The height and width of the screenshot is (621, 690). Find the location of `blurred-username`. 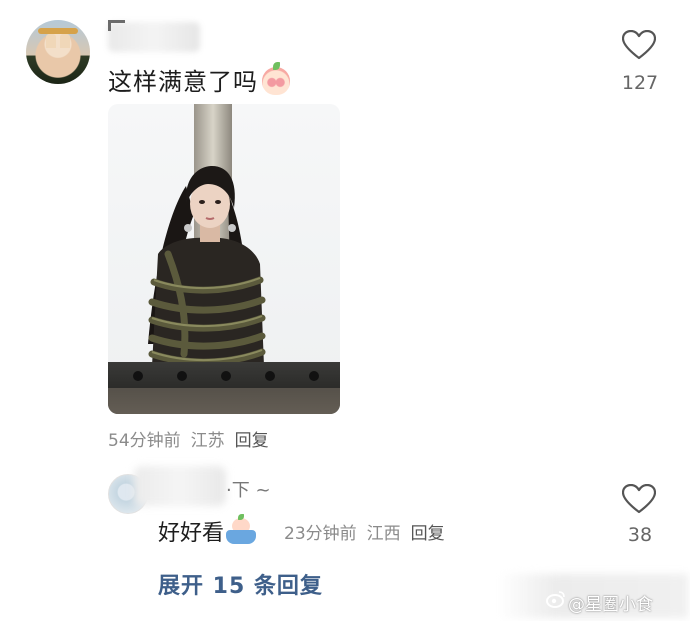

blurred-username is located at coordinates (180, 486).